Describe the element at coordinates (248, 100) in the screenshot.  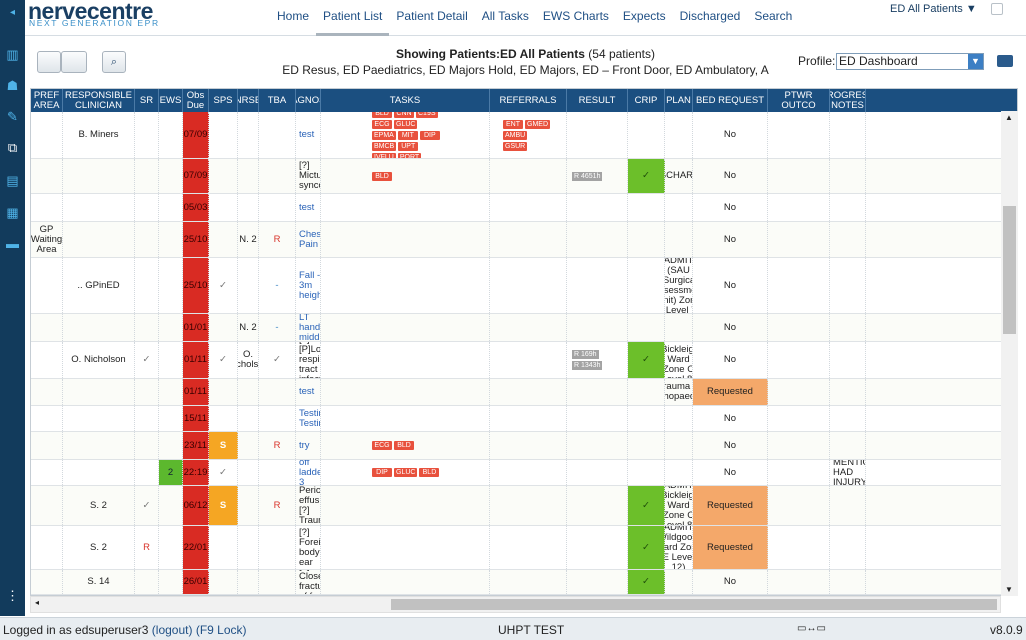
I see `column-header: NRSE` at that location.